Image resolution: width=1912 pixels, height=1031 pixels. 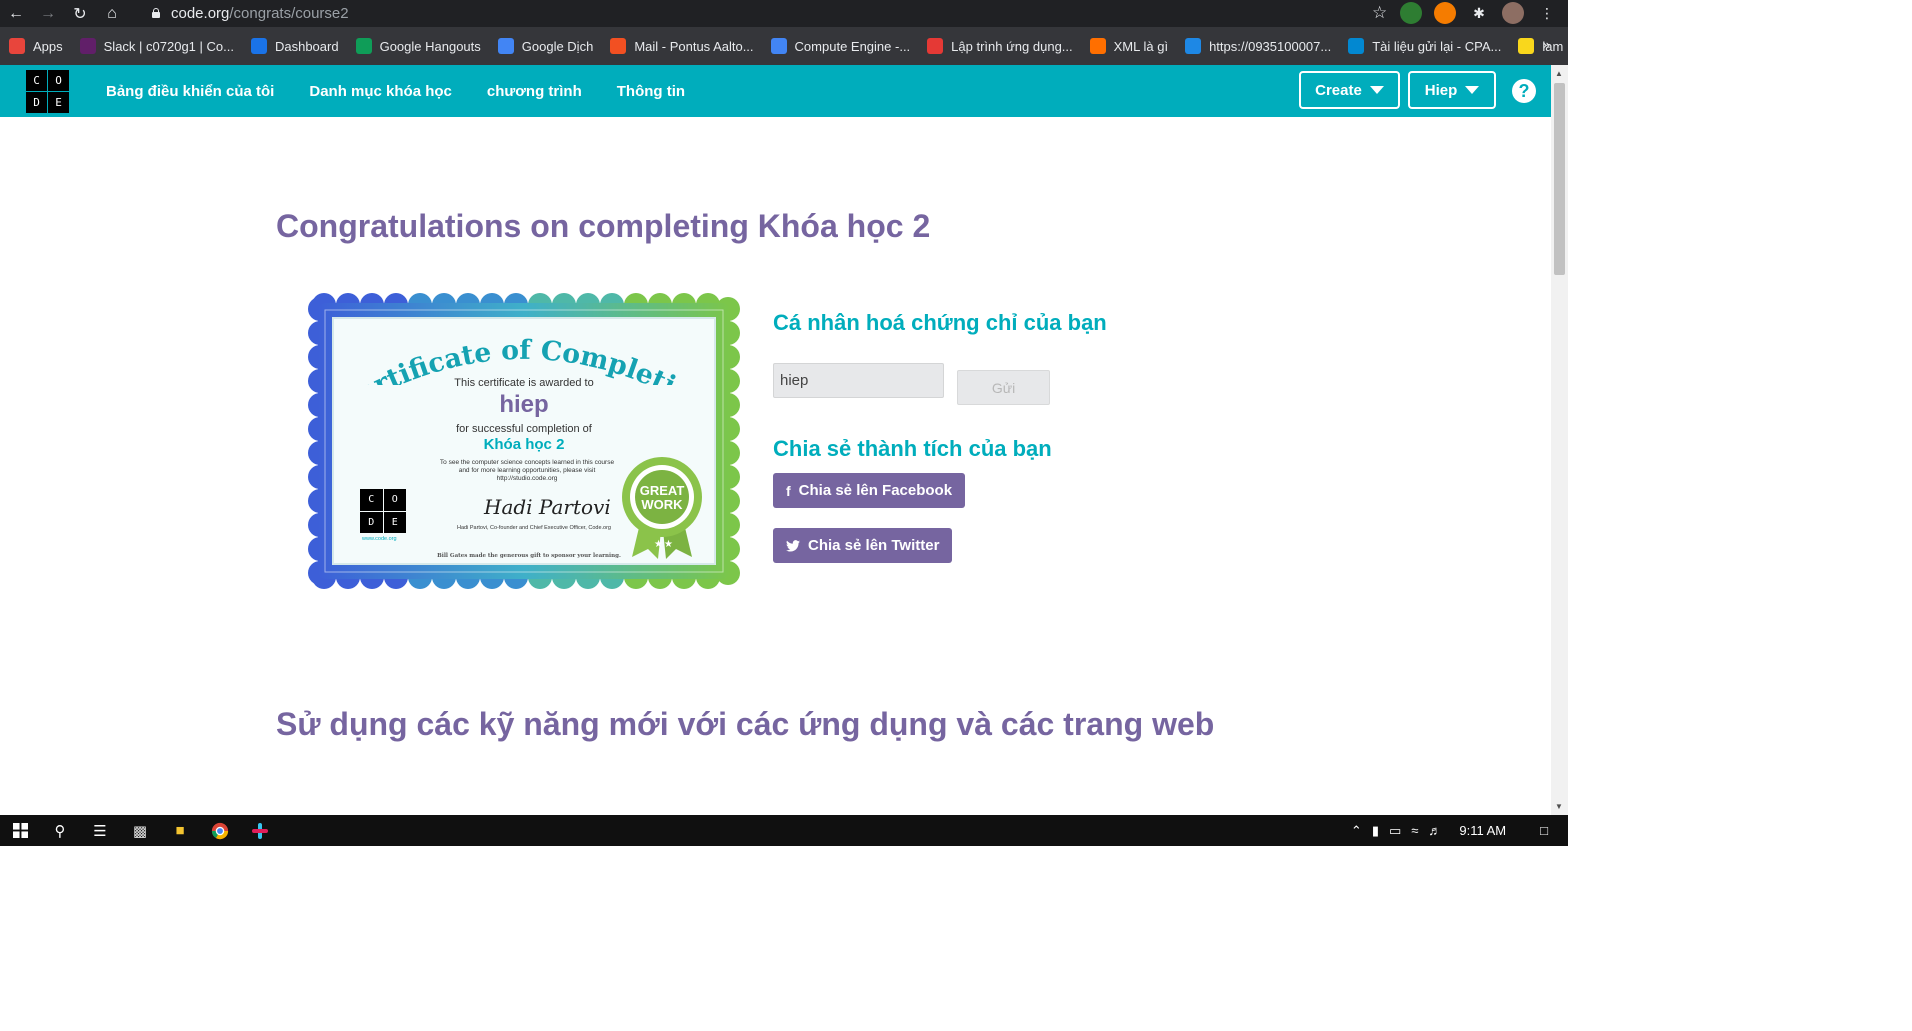 I want to click on personalize-heading: Cá nhân hoá chứng chỉ của bạn, so click(x=940, y=322).